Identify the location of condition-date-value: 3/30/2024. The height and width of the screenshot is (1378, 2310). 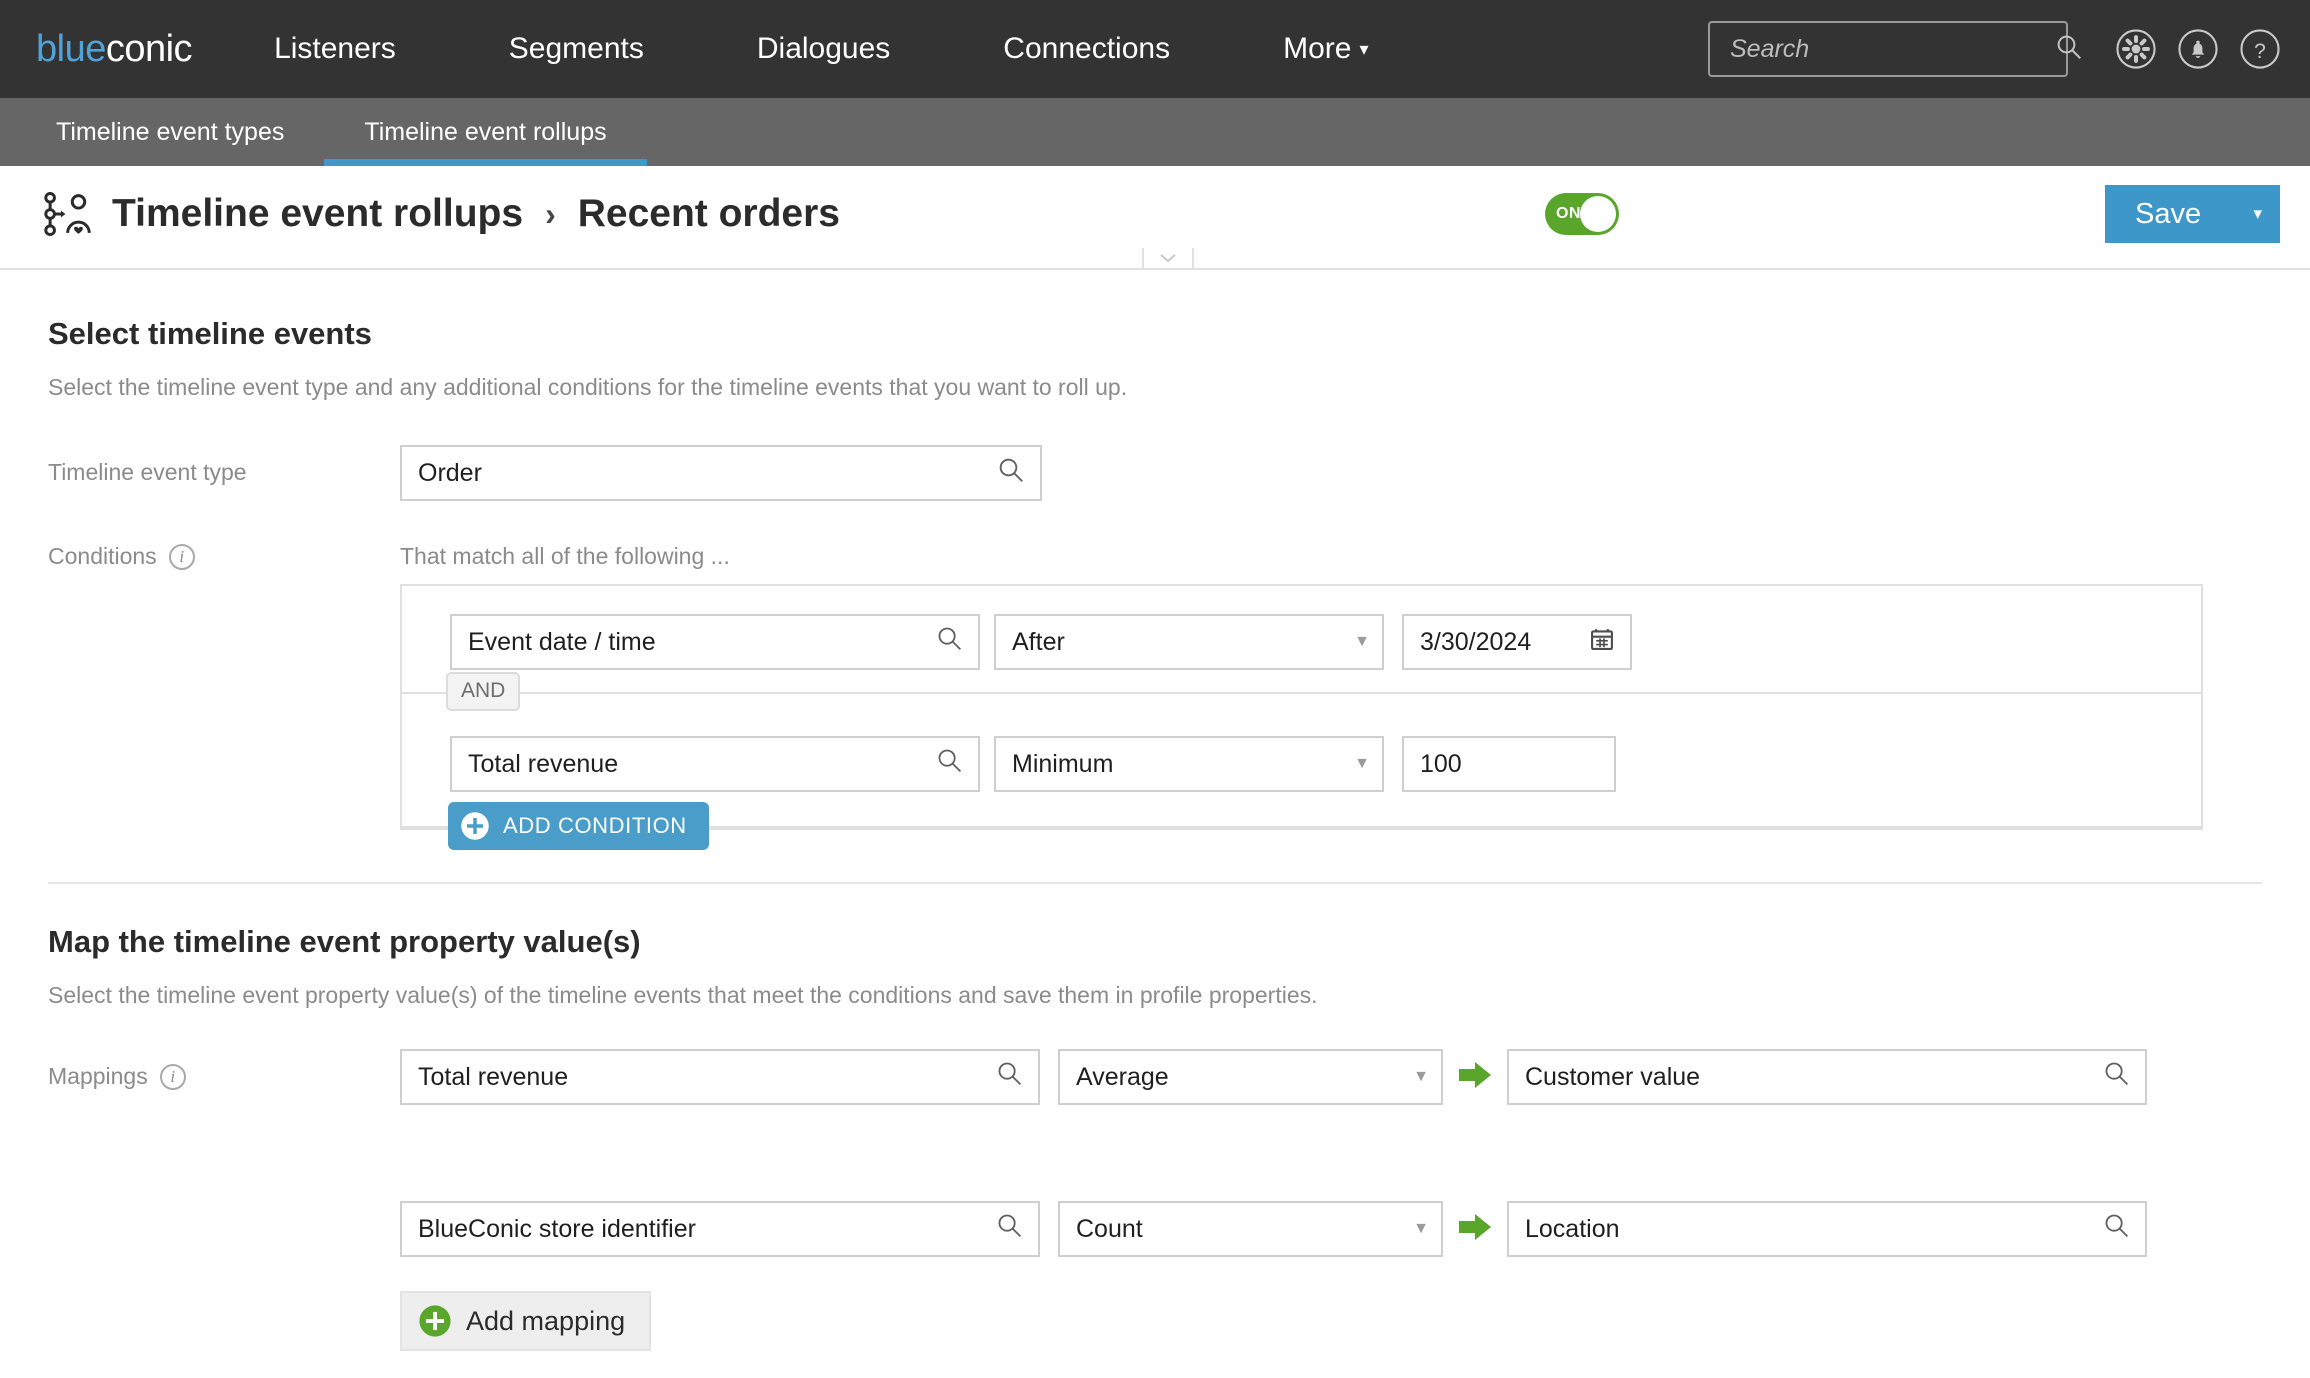
(1476, 641).